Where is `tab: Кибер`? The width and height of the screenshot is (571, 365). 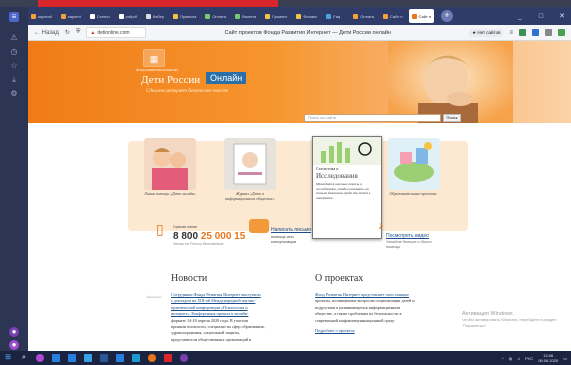
tab: Кибер is located at coordinates (155, 16).